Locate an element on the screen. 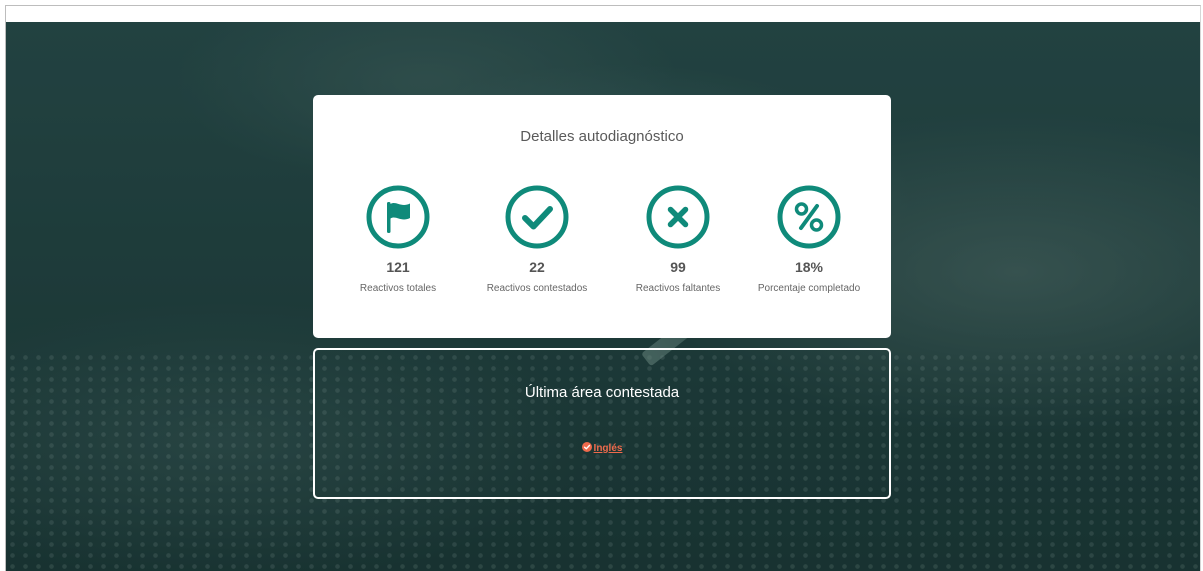 The height and width of the screenshot is (571, 1203). percent-icon is located at coordinates (809, 217).